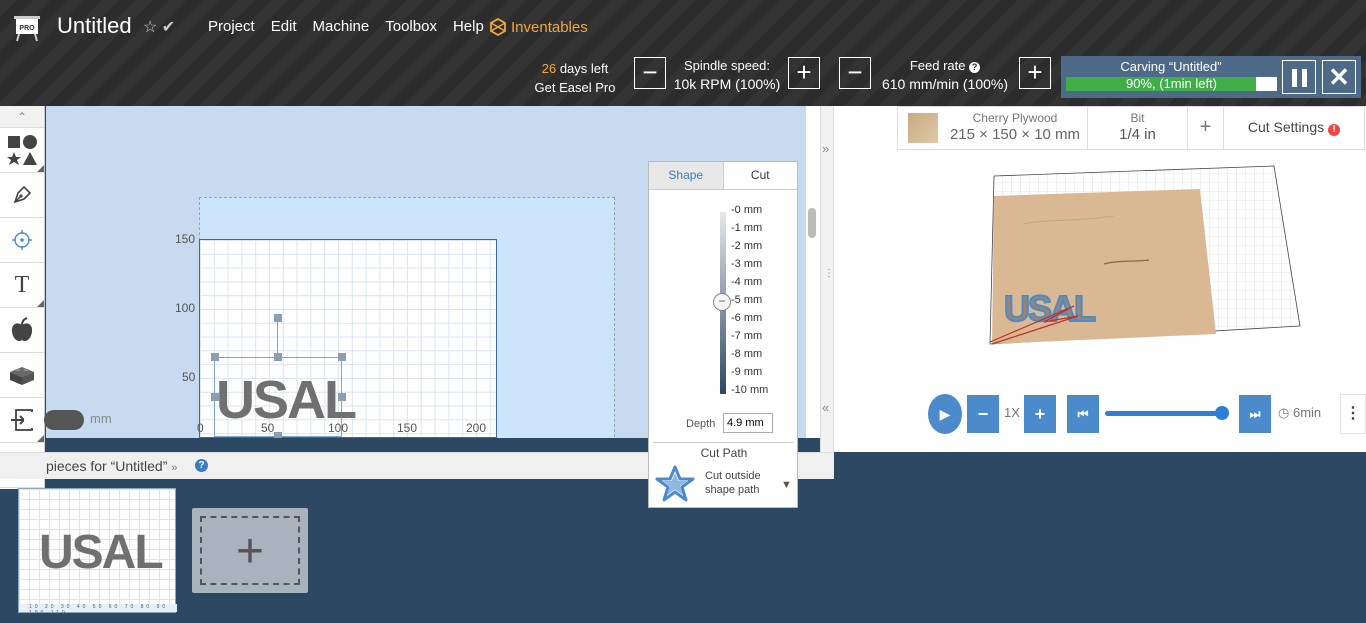 The width and height of the screenshot is (1366, 623). Describe the element at coordinates (747, 282) in the screenshot. I see `depth-tick: -4 mm` at that location.